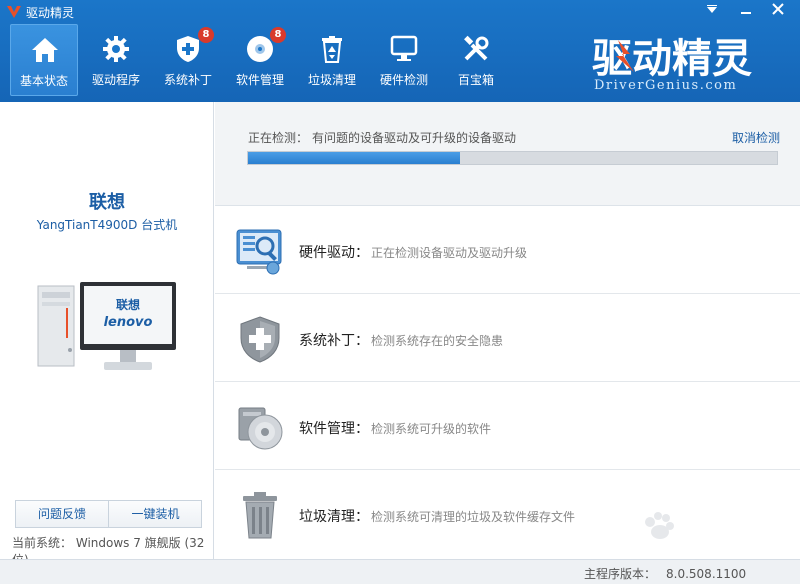 Image resolution: width=800 pixels, height=584 pixels. I want to click on scan-item-text: 软件管理： 检测系统可升级的软件, so click(395, 428).